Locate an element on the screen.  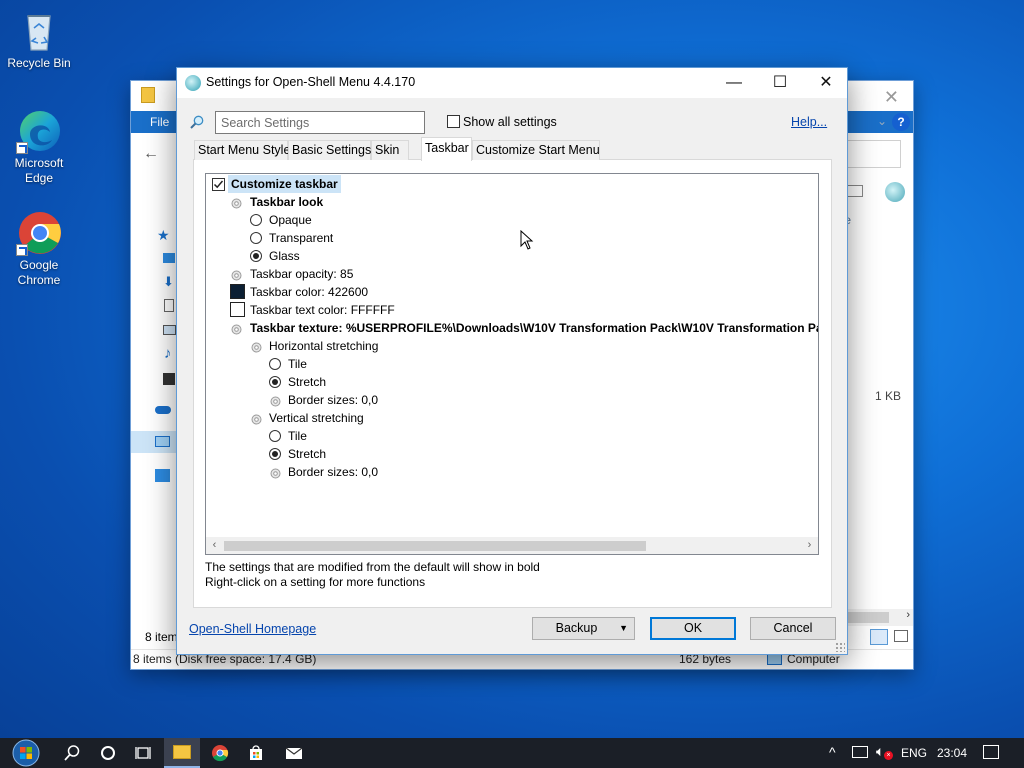
chrome-icon is located at coordinates (39, 233).